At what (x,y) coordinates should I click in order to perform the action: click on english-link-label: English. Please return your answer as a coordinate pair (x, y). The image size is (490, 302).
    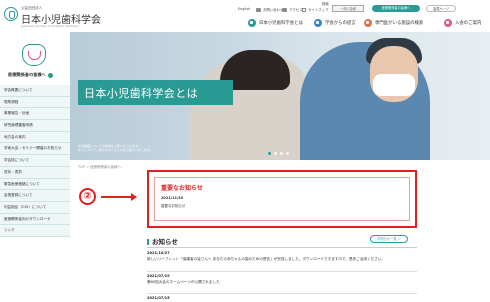
    Looking at the image, I should click on (244, 9).